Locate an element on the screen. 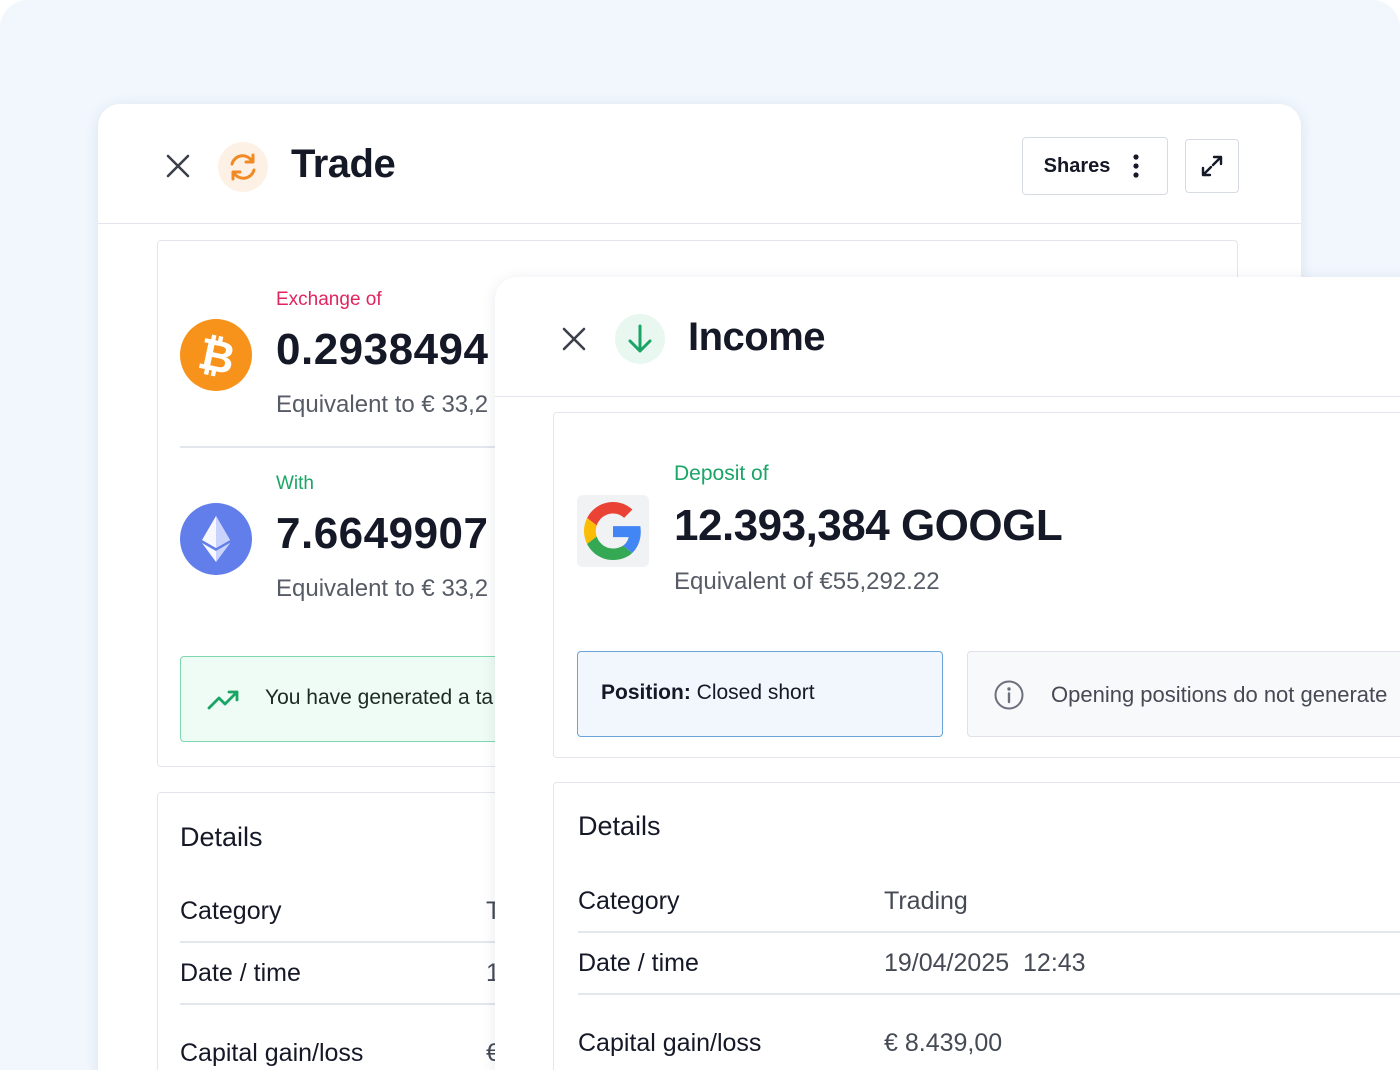  shares-button-label: Shares is located at coordinates (1077, 165).